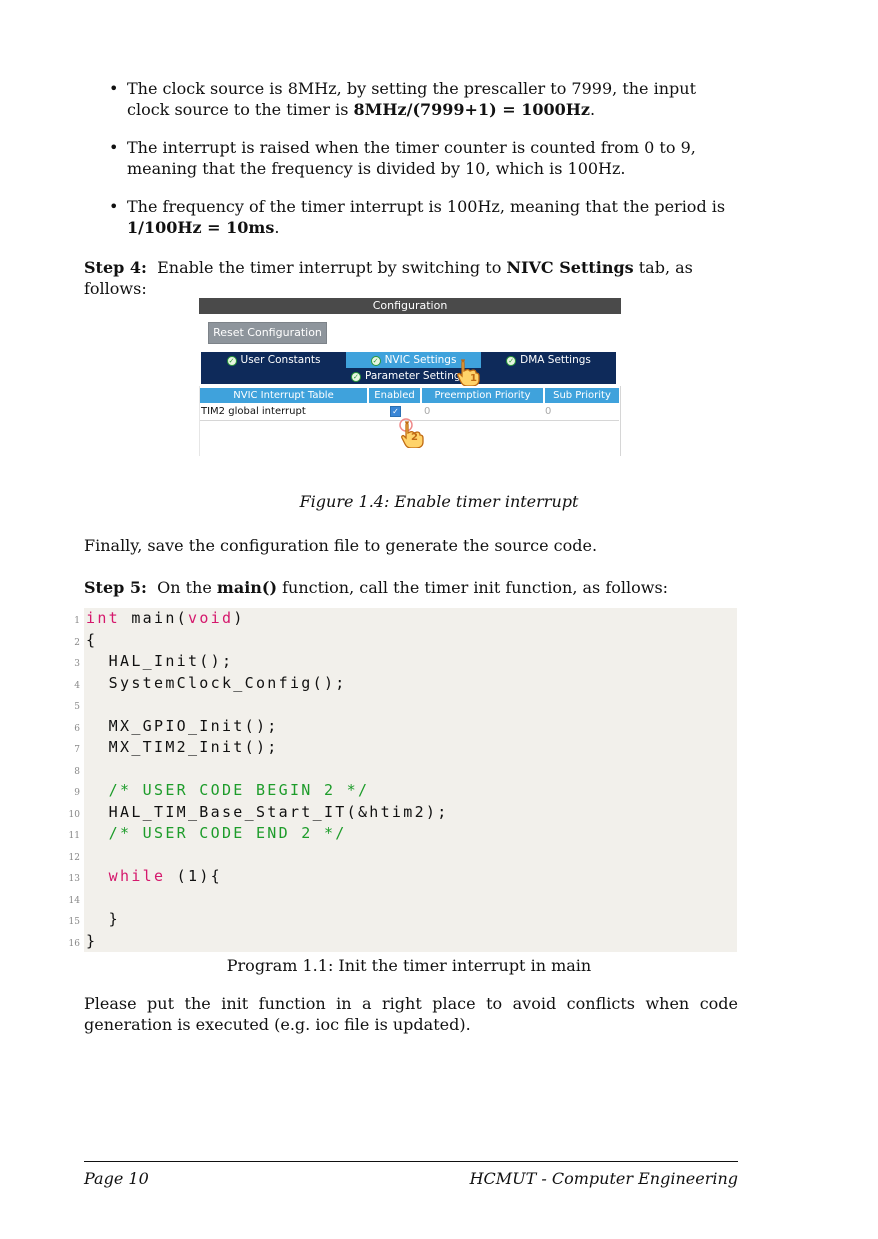 The image size is (878, 1239). What do you see at coordinates (247, 587) in the screenshot?
I see `step5-bold: main()` at bounding box center [247, 587].